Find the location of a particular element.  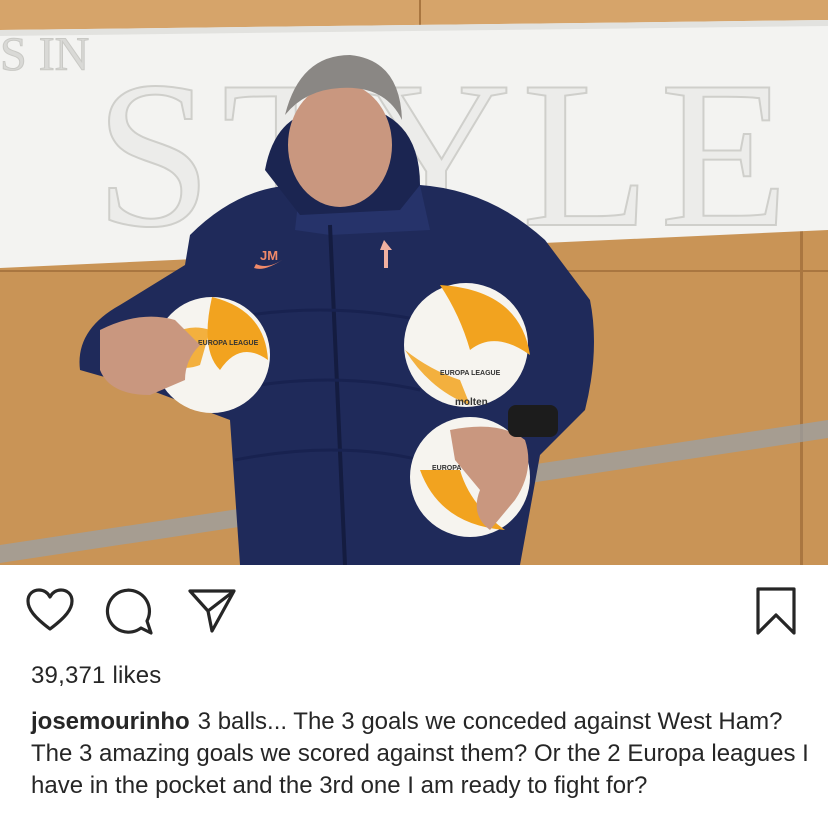

comment-button is located at coordinates (130, 611).